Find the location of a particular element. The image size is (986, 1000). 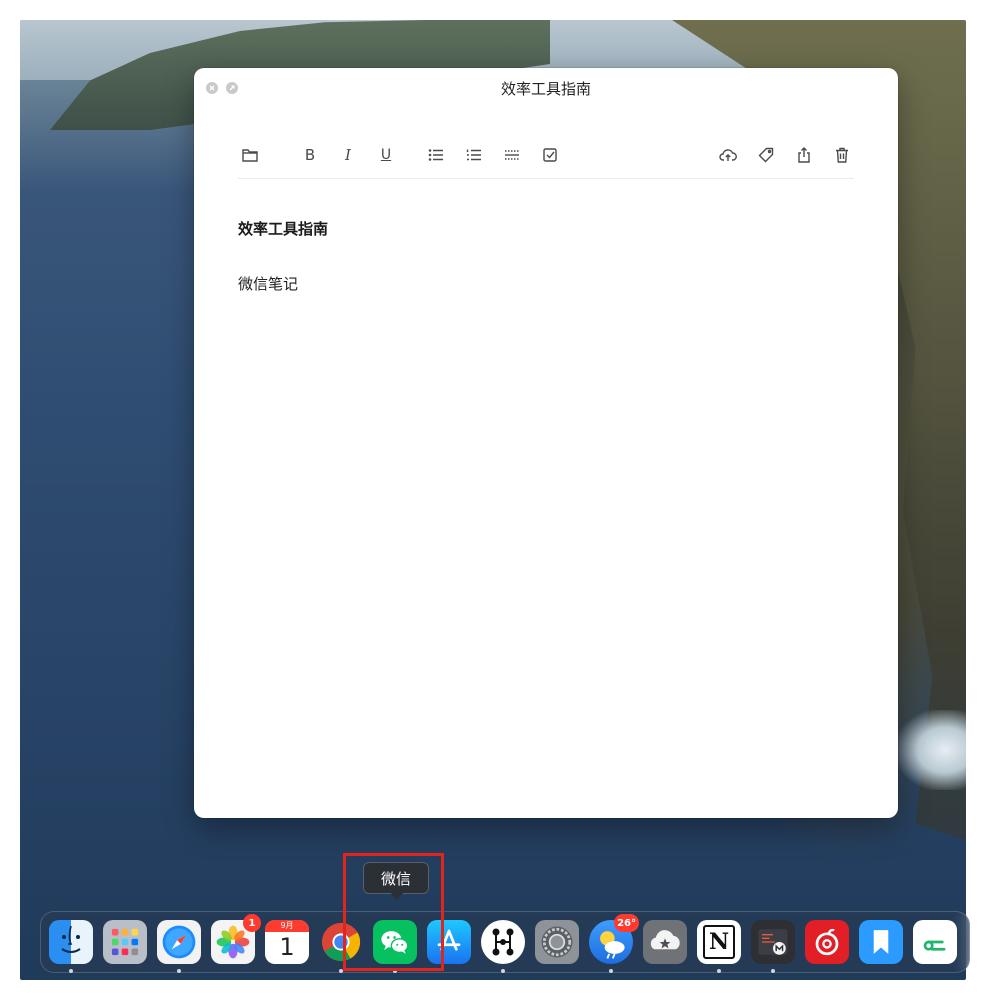

folder-icon is located at coordinates (250, 155).